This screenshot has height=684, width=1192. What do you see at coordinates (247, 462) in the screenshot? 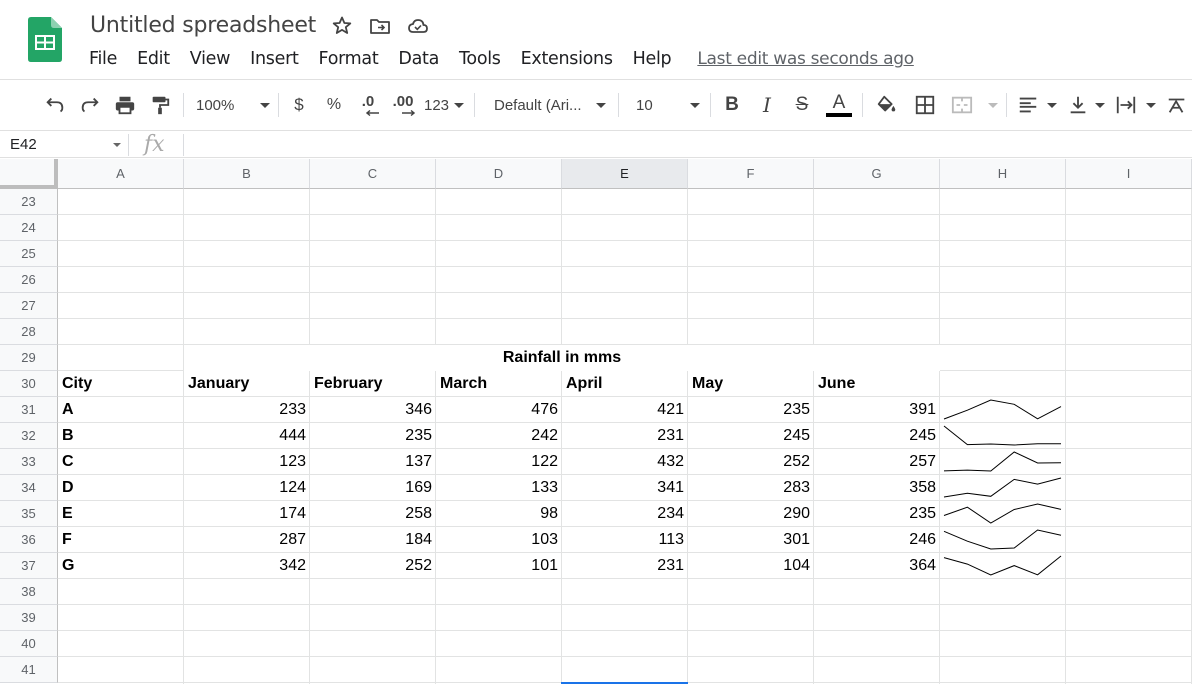
I see `value-cell: 123` at bounding box center [247, 462].